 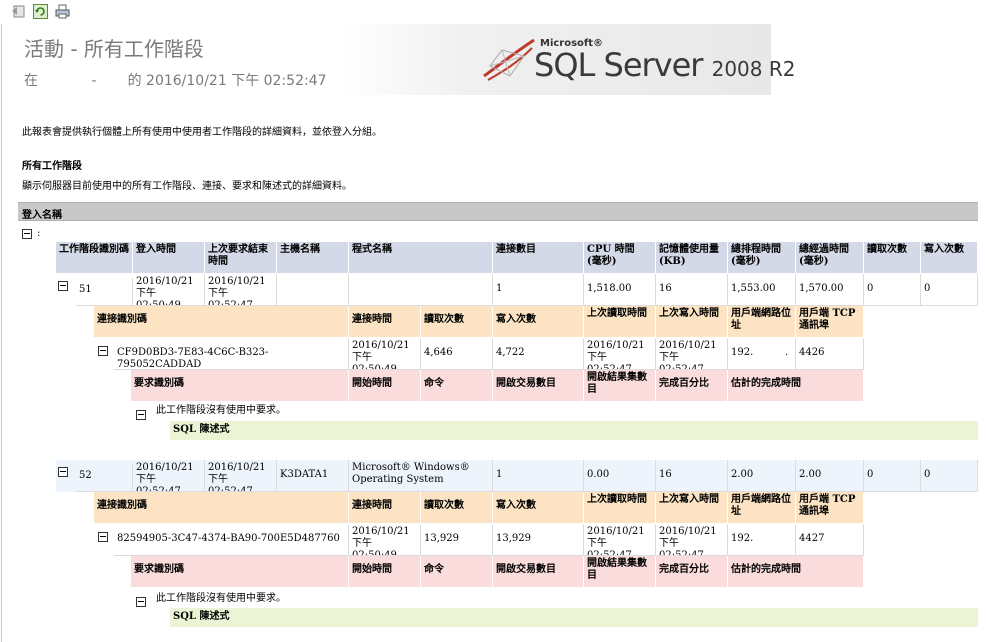 What do you see at coordinates (620, 290) in the screenshot?
I see `cpu-time: 1,518.00` at bounding box center [620, 290].